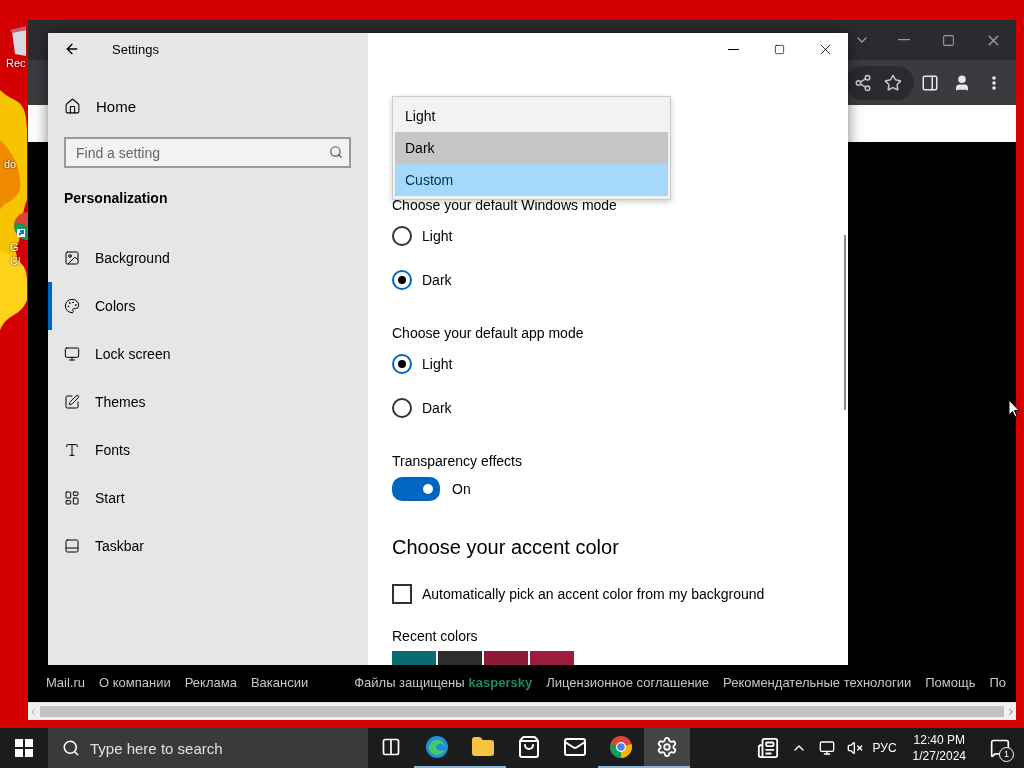  I want to click on menu-option: Light, so click(531, 116).